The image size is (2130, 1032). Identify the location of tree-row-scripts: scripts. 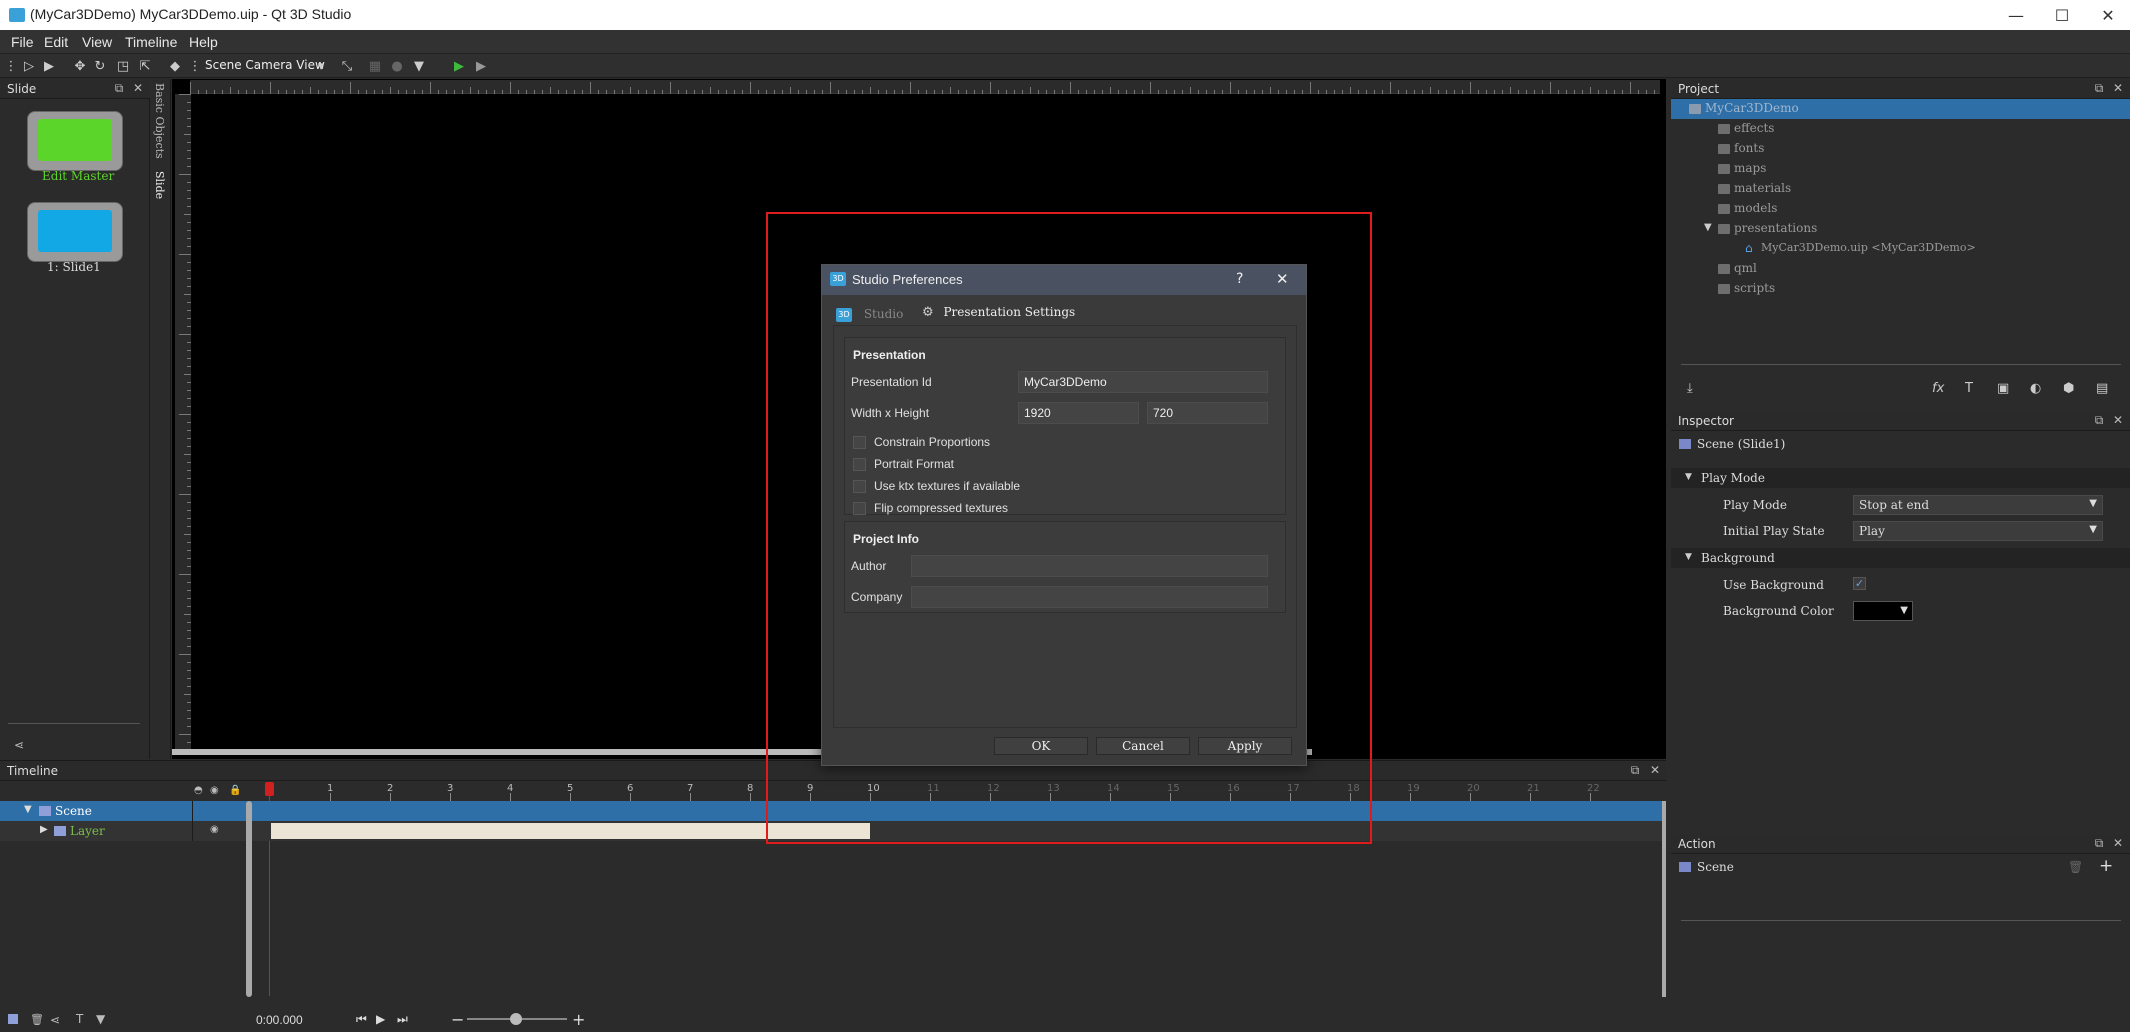
(1900, 289).